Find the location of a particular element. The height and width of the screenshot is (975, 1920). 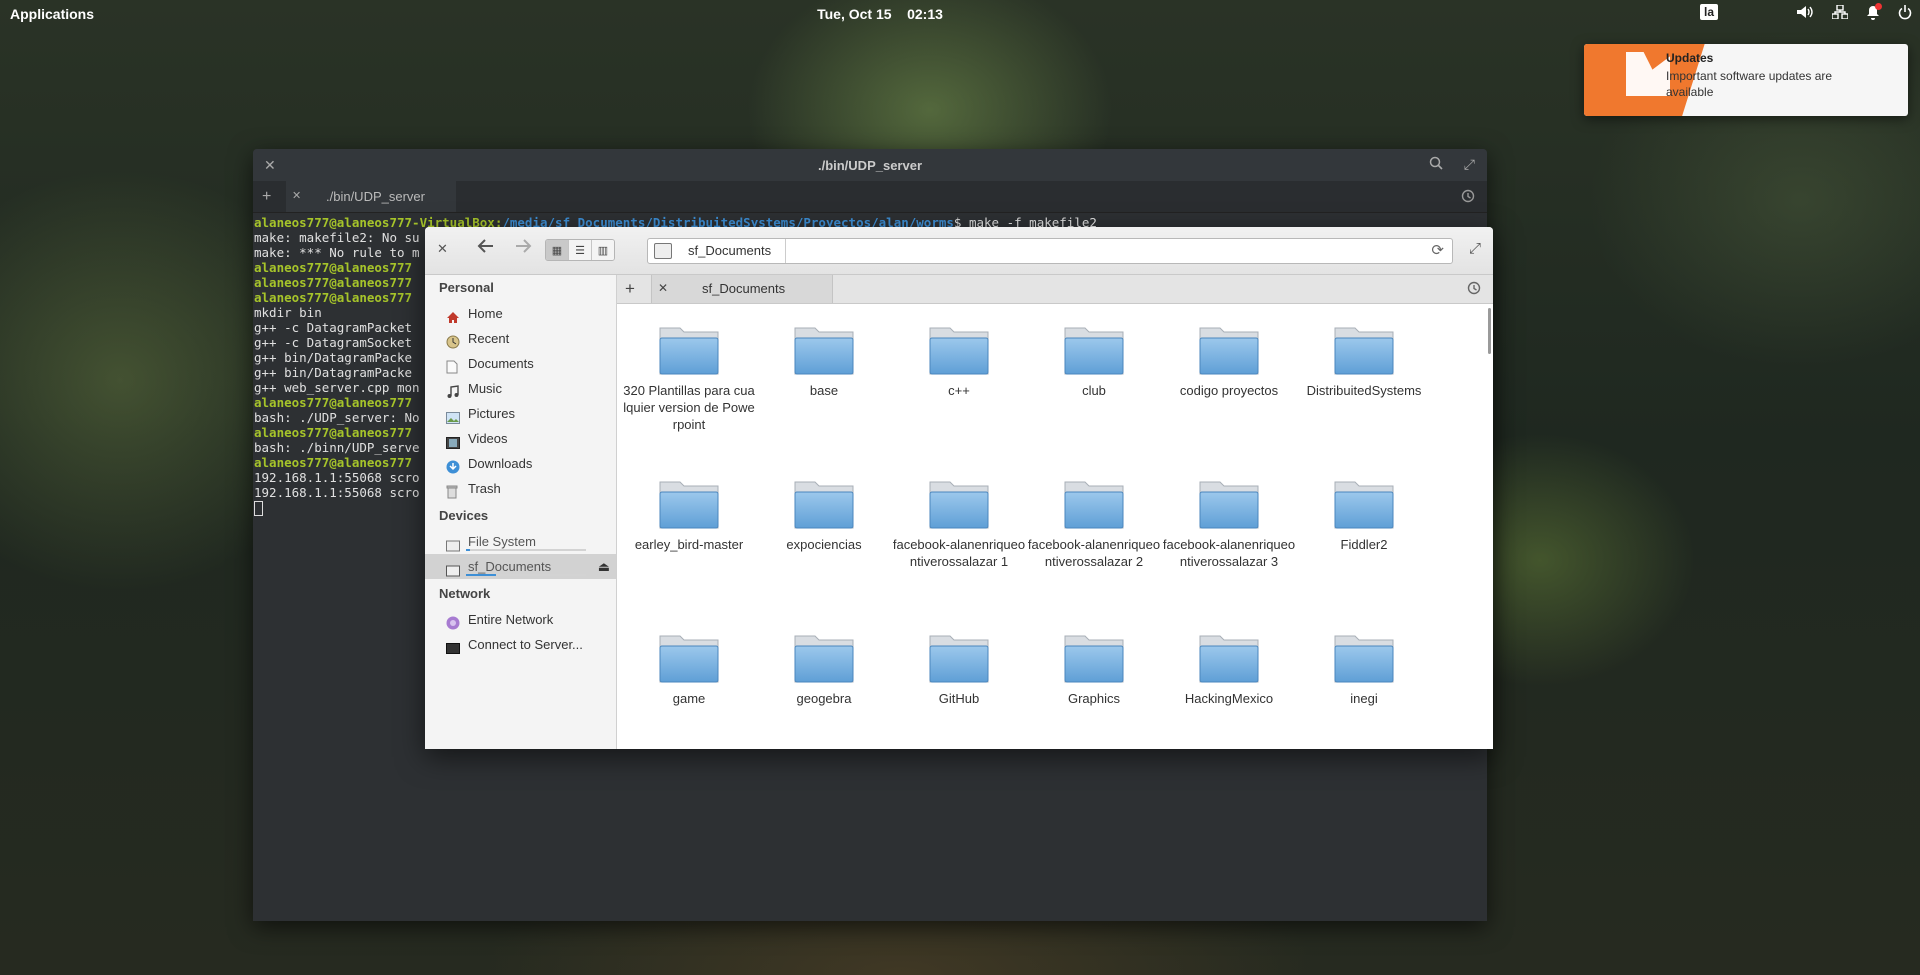

folder-item: facebook-alanenriqueontiverossalazar 2 is located at coordinates (1094, 524).